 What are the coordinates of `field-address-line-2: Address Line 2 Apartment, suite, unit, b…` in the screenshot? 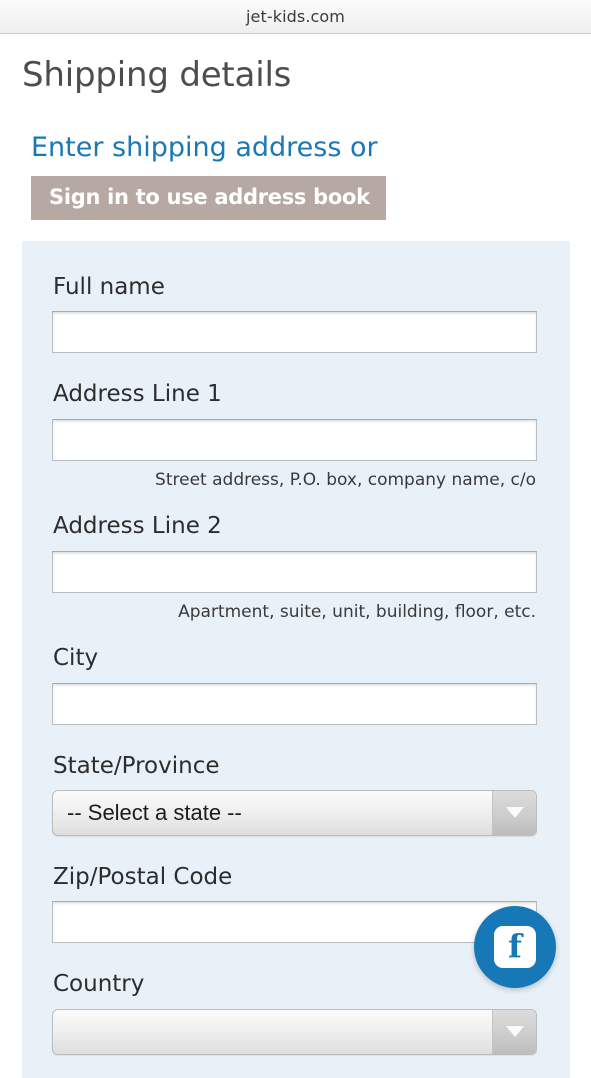 It's located at (294, 567).